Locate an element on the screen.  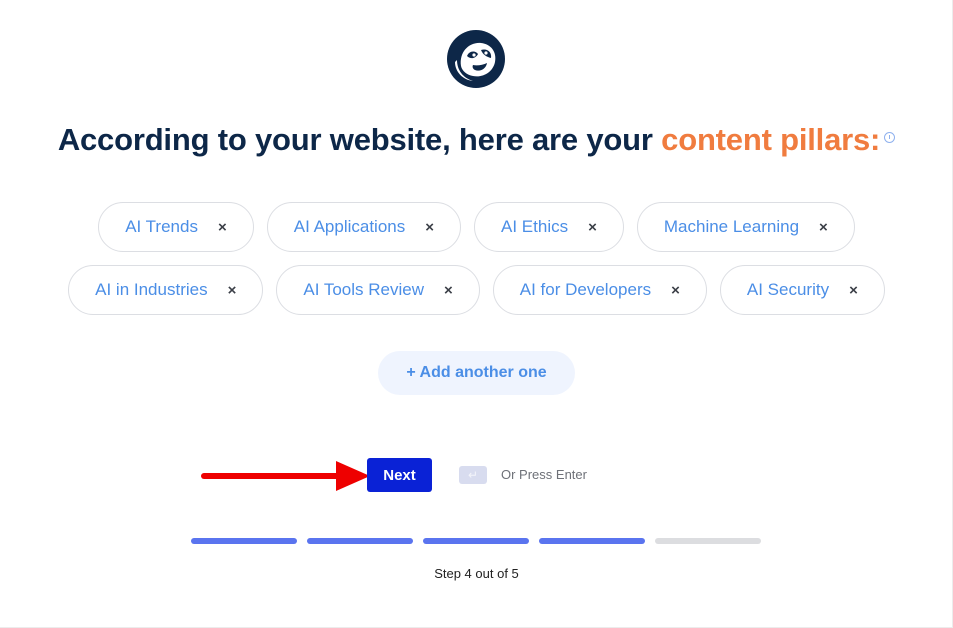
pillar-chip: AI for Developers × is located at coordinates (599, 290).